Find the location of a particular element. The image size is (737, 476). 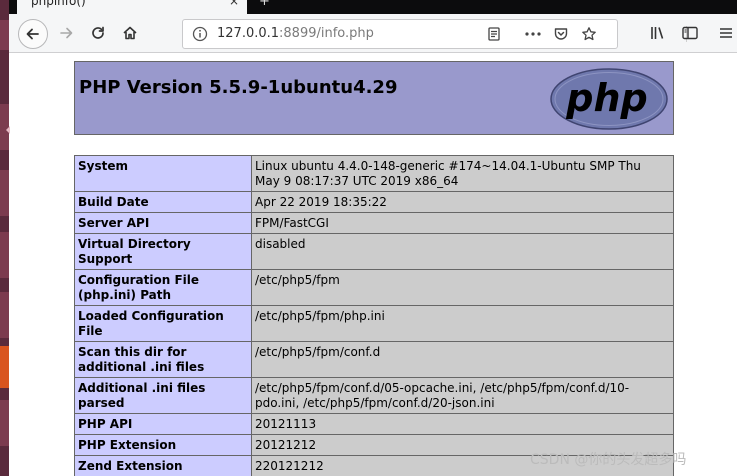

row-value: Apr 22 2019 18:35:22 is located at coordinates (462, 202).